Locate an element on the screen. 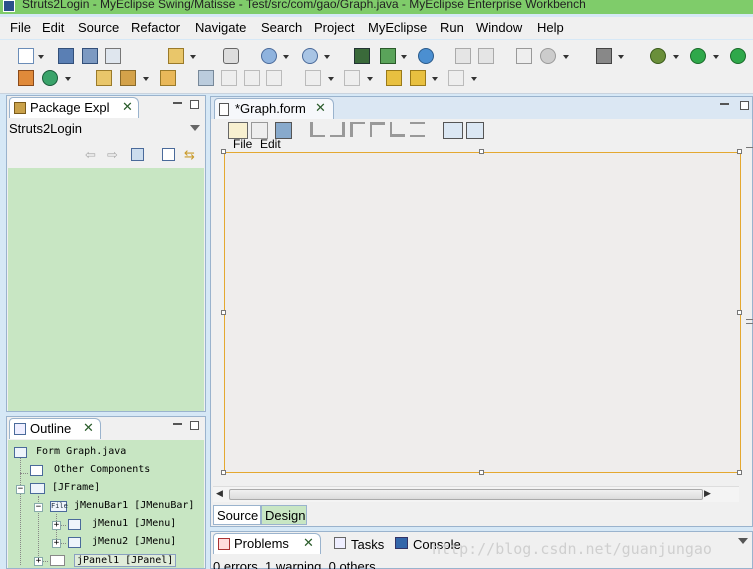 The image size is (753, 569). menu-run: Run is located at coordinates (452, 27).